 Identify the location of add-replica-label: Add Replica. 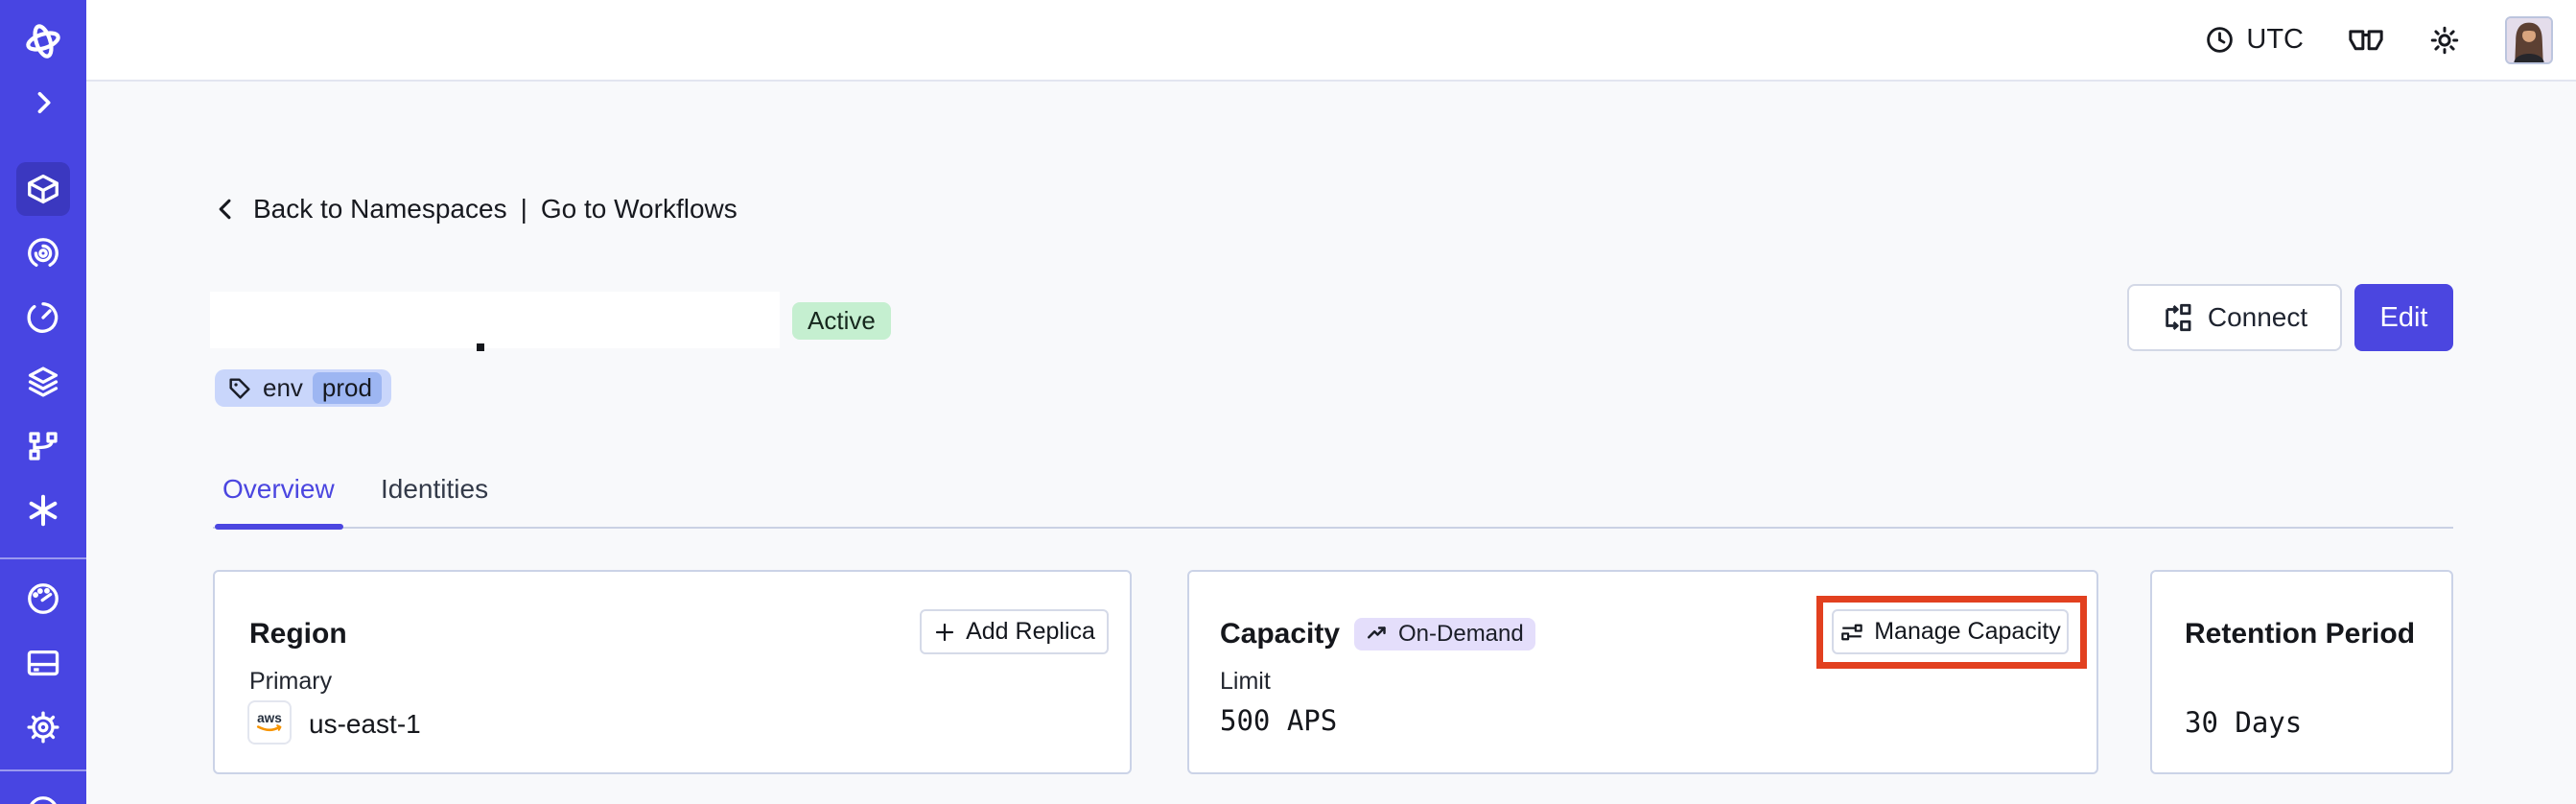
(1030, 631).